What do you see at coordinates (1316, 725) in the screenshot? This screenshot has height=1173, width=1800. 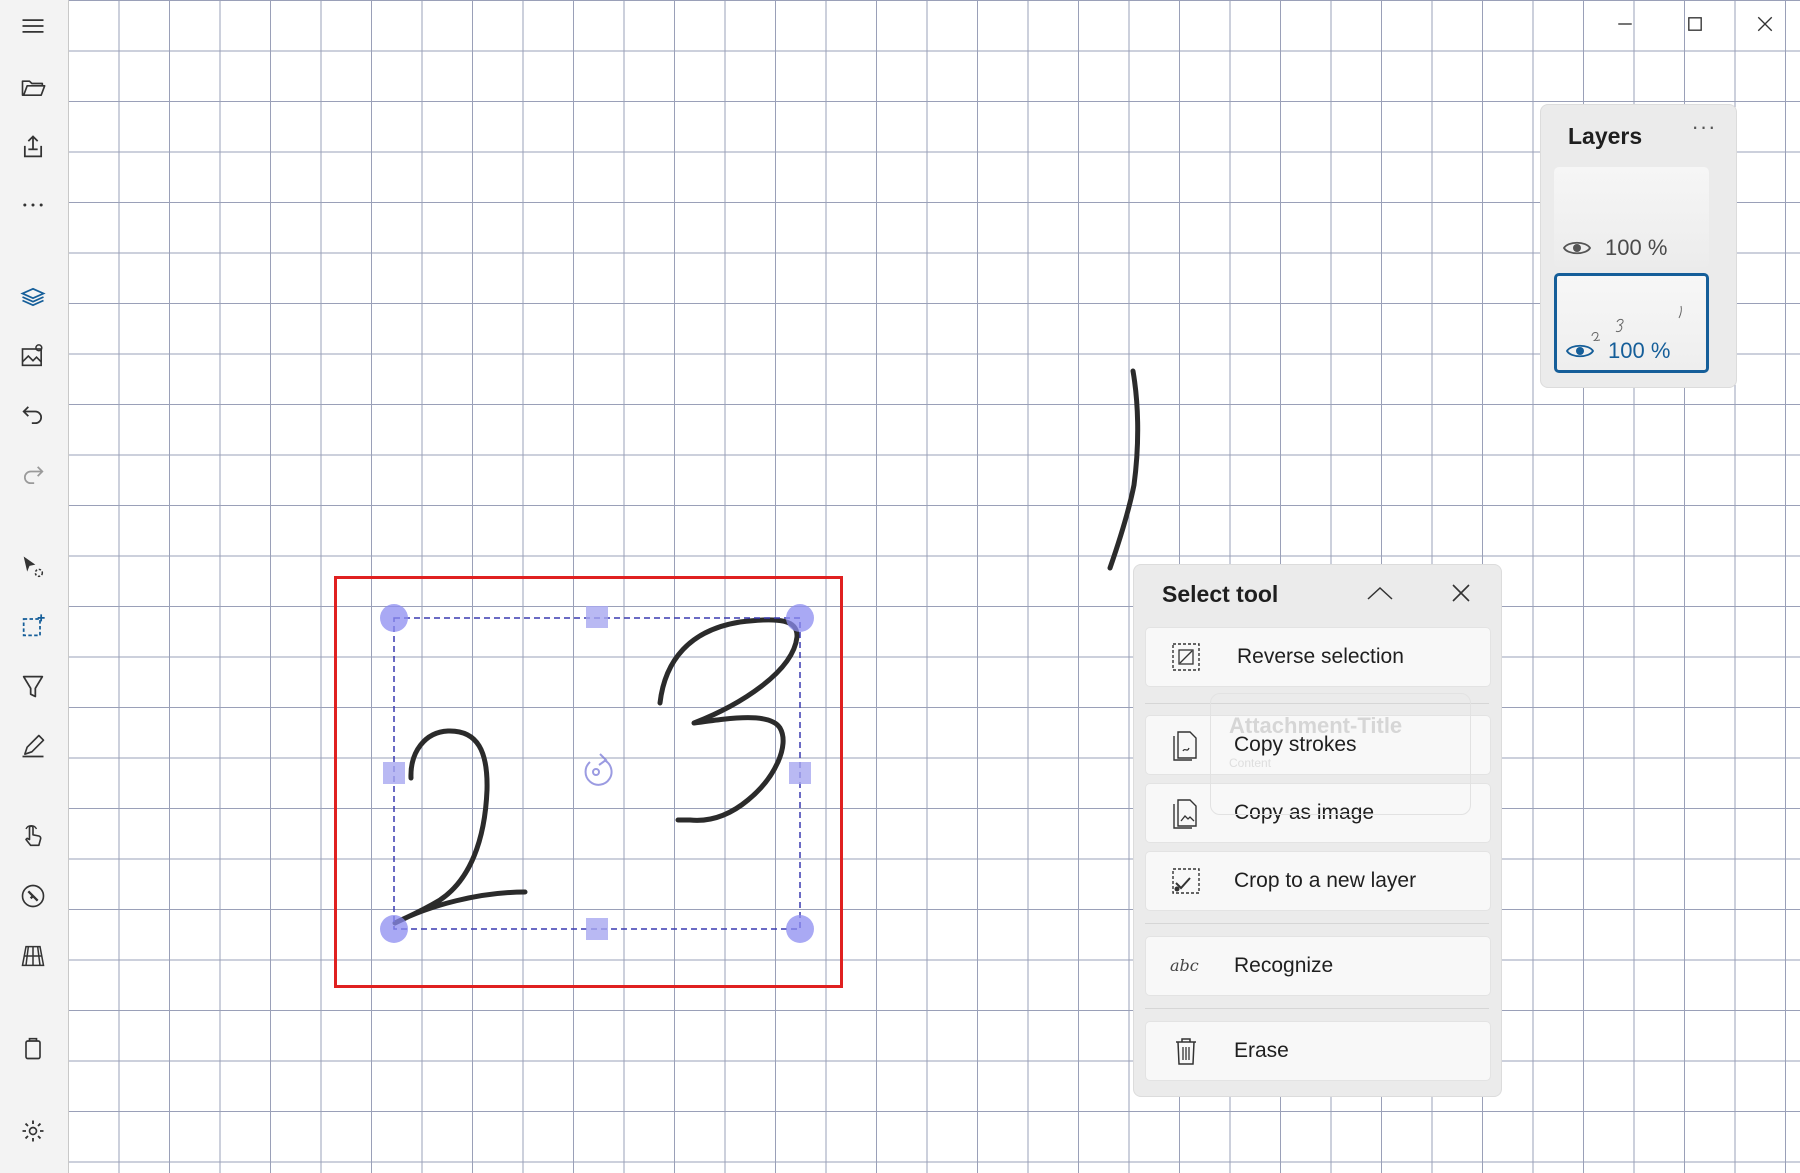 I see `ghost-attachment-title: Attachment-Title` at bounding box center [1316, 725].